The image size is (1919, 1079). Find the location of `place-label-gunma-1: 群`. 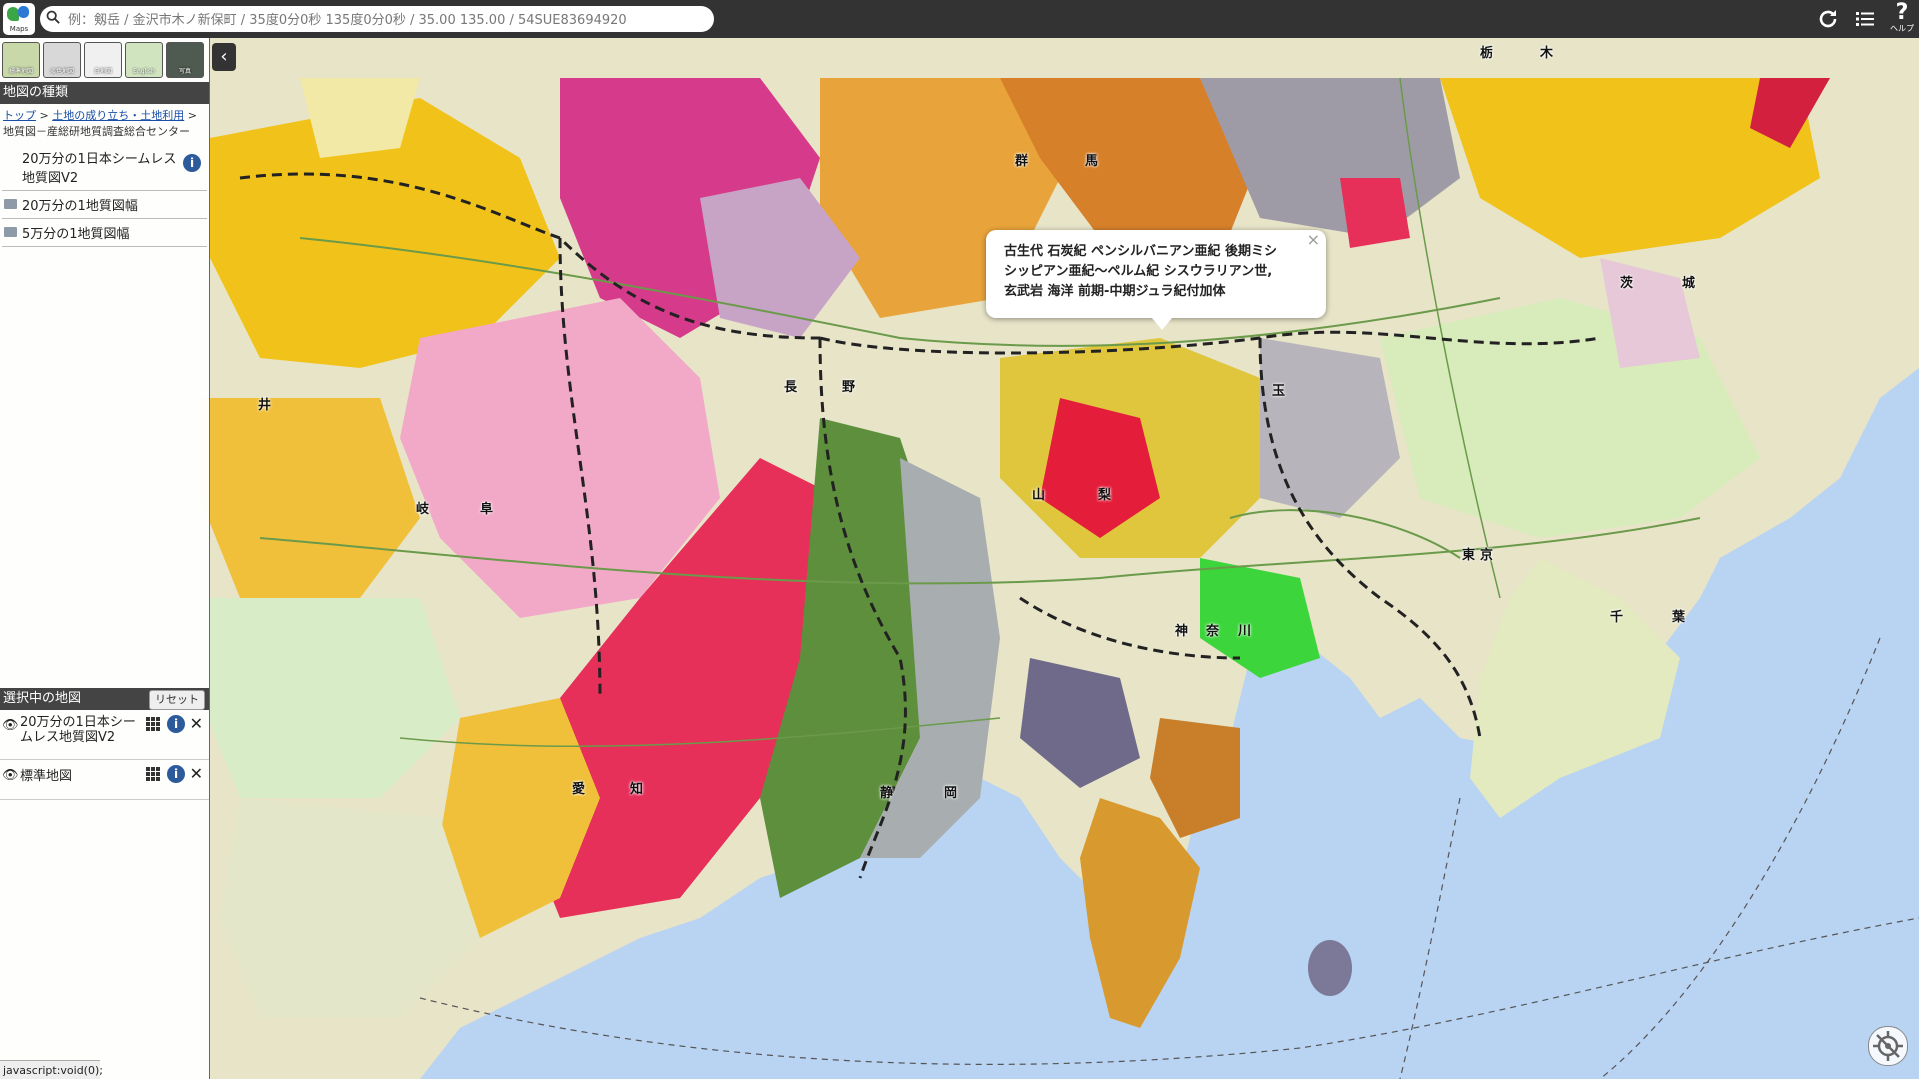

place-label-gunma-1: 群 is located at coordinates (1022, 161).